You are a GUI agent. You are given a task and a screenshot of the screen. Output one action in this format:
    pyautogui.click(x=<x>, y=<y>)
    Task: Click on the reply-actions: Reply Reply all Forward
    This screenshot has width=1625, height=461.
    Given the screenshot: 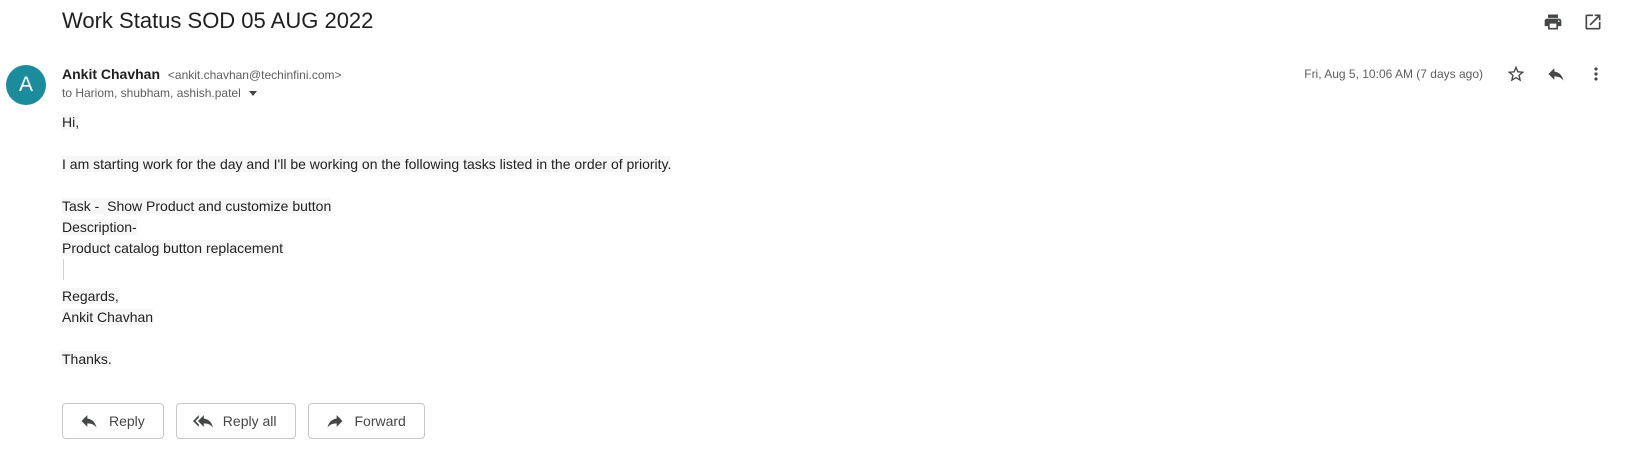 What is the action you would take?
    pyautogui.click(x=243, y=421)
    